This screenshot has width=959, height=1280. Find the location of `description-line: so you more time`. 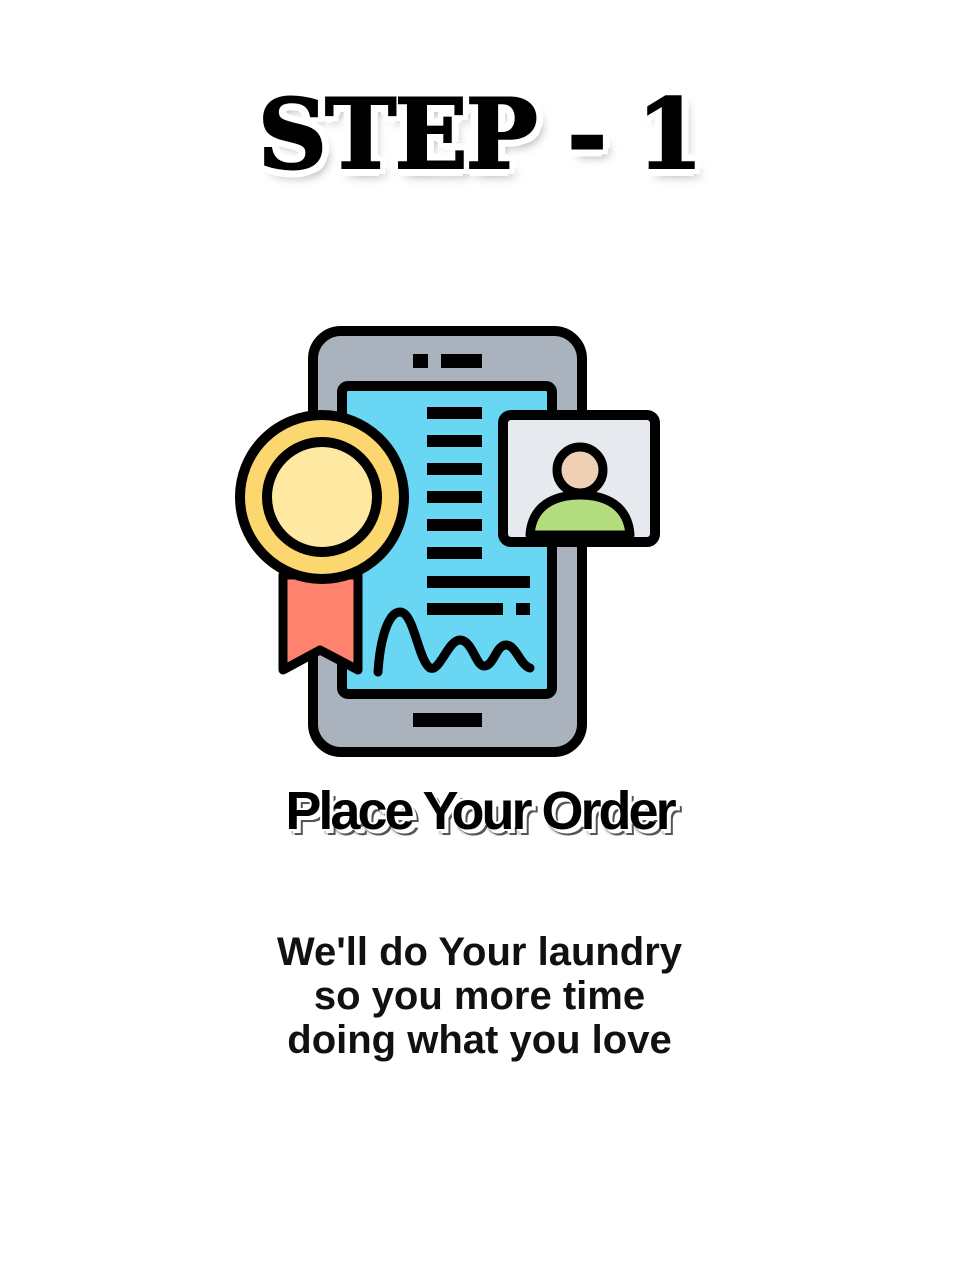

description-line: so you more time is located at coordinates (479, 996).